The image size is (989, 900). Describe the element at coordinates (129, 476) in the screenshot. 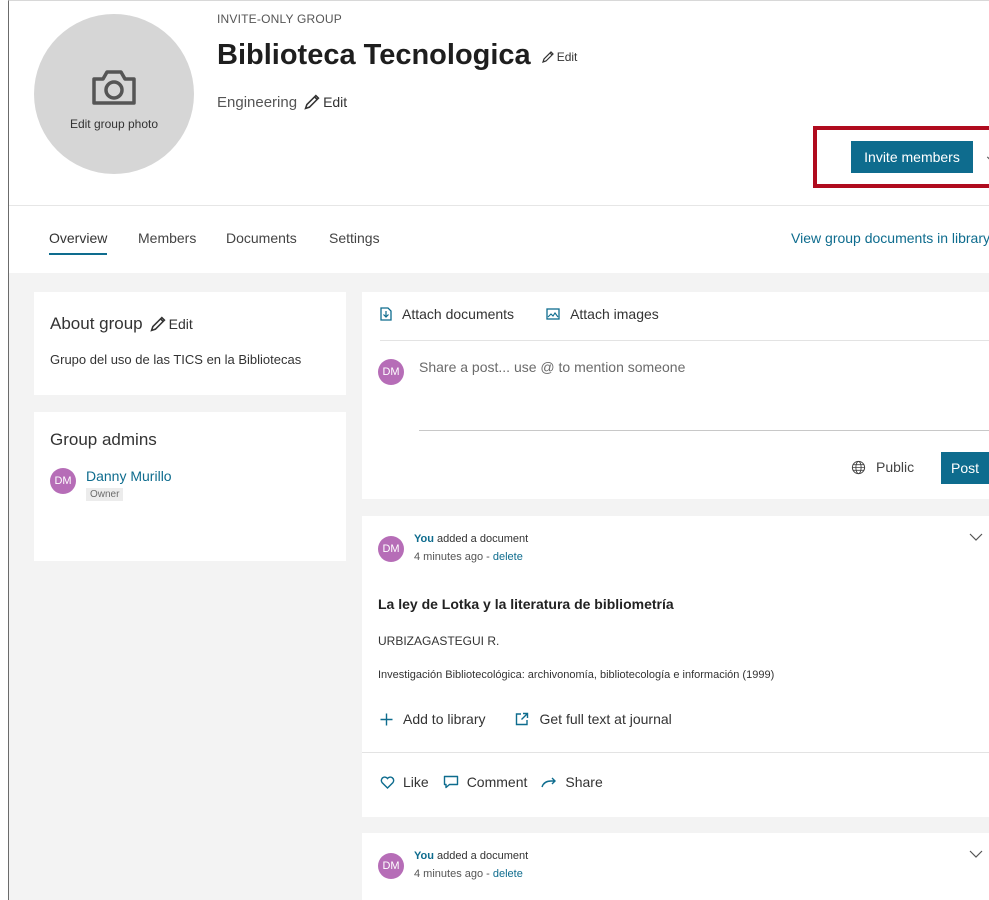

I see `admin-name-link: Danny Murillo` at that location.